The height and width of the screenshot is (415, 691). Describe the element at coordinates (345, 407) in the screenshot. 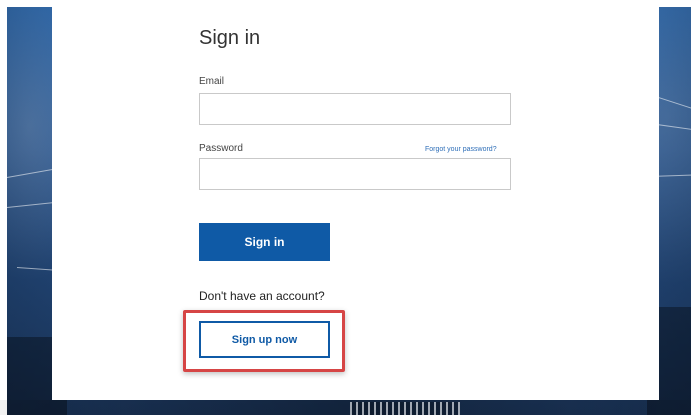

I see `background-bottom-strip` at that location.